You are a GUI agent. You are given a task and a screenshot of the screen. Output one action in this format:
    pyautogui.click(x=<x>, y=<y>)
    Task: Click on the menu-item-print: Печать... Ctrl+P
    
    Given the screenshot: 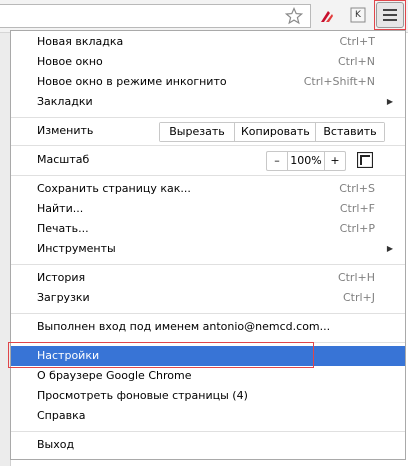 What is the action you would take?
    pyautogui.click(x=208, y=229)
    